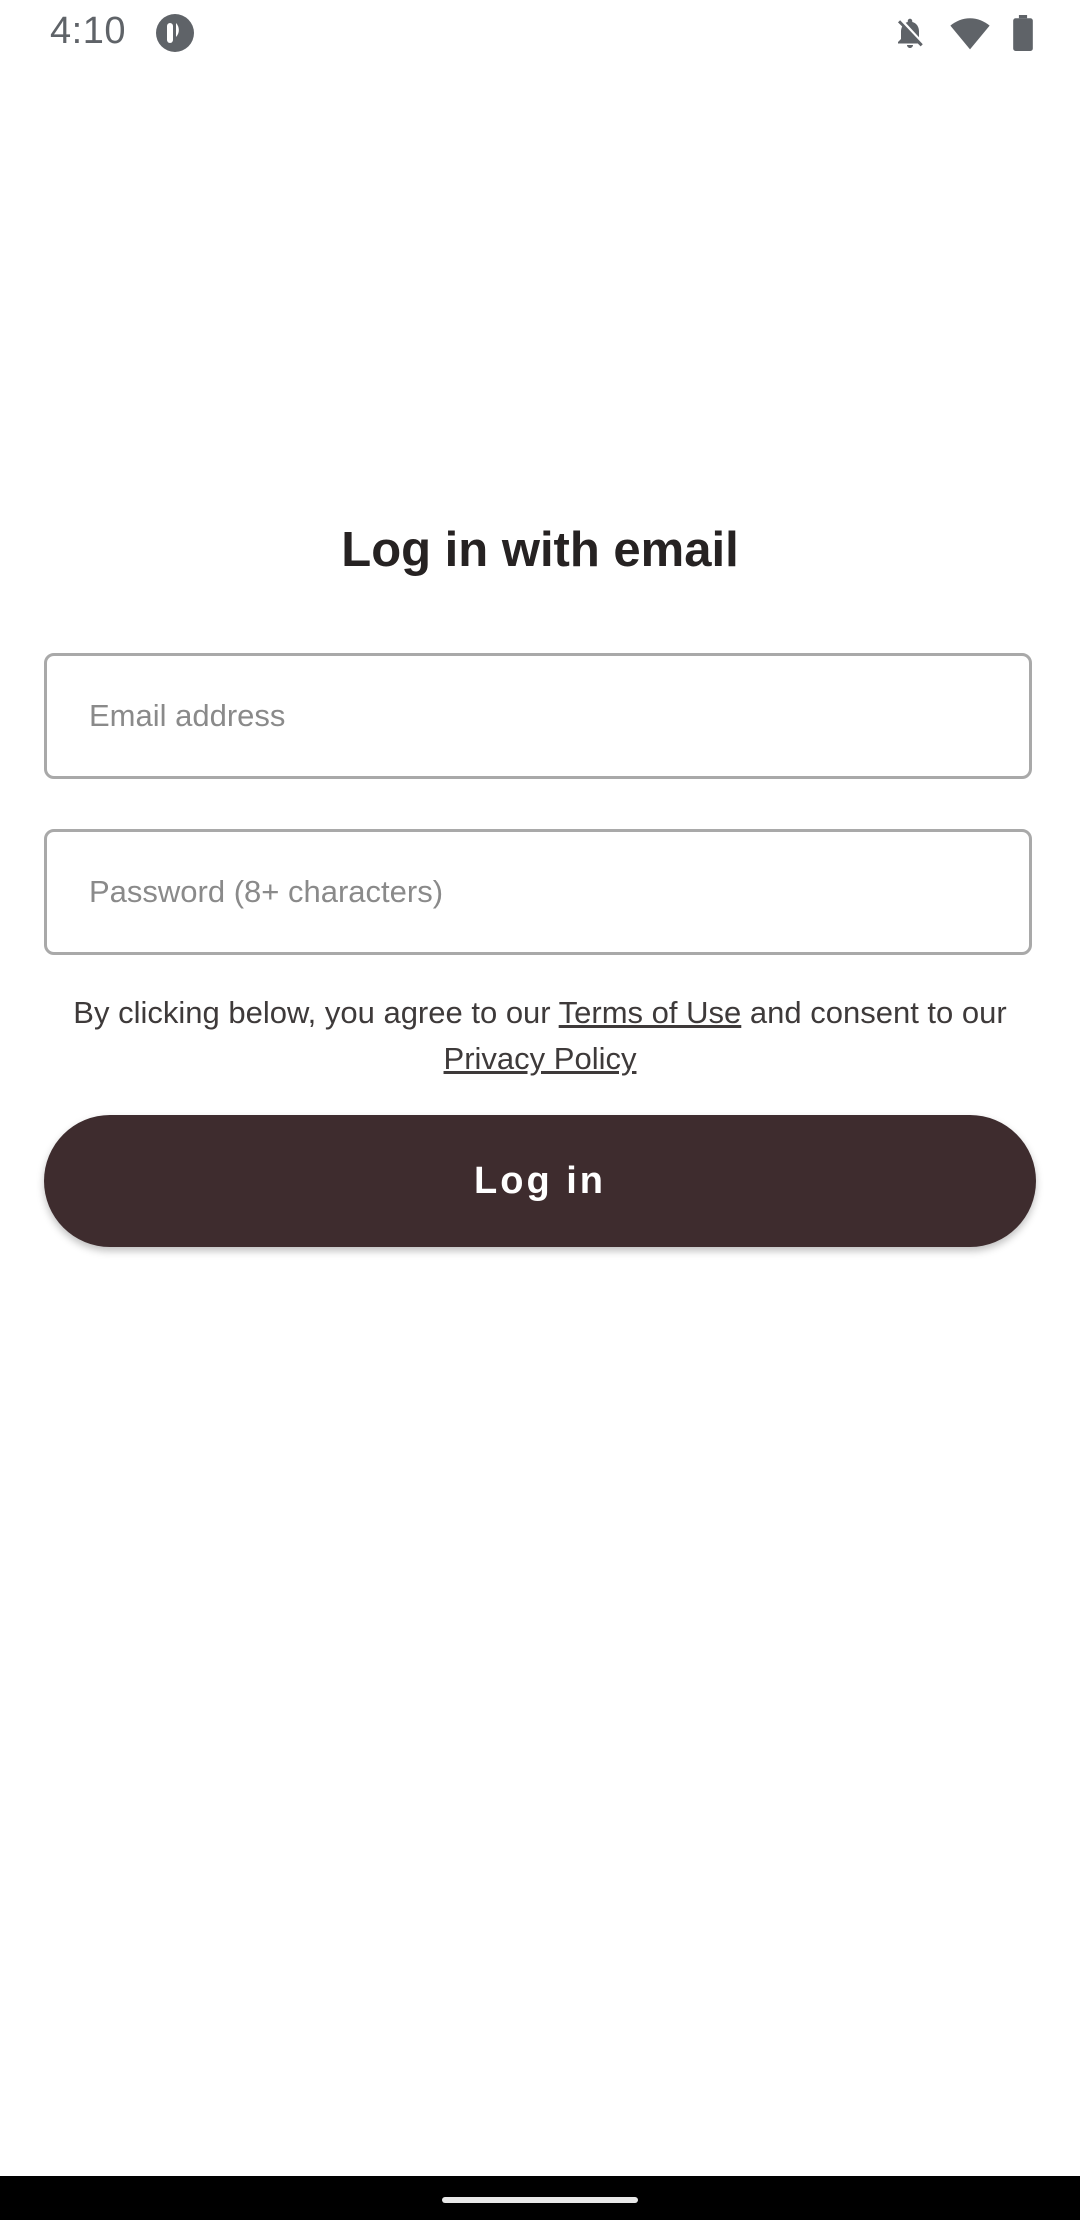  Describe the element at coordinates (910, 33) in the screenshot. I see `notifications-off-icon` at that location.